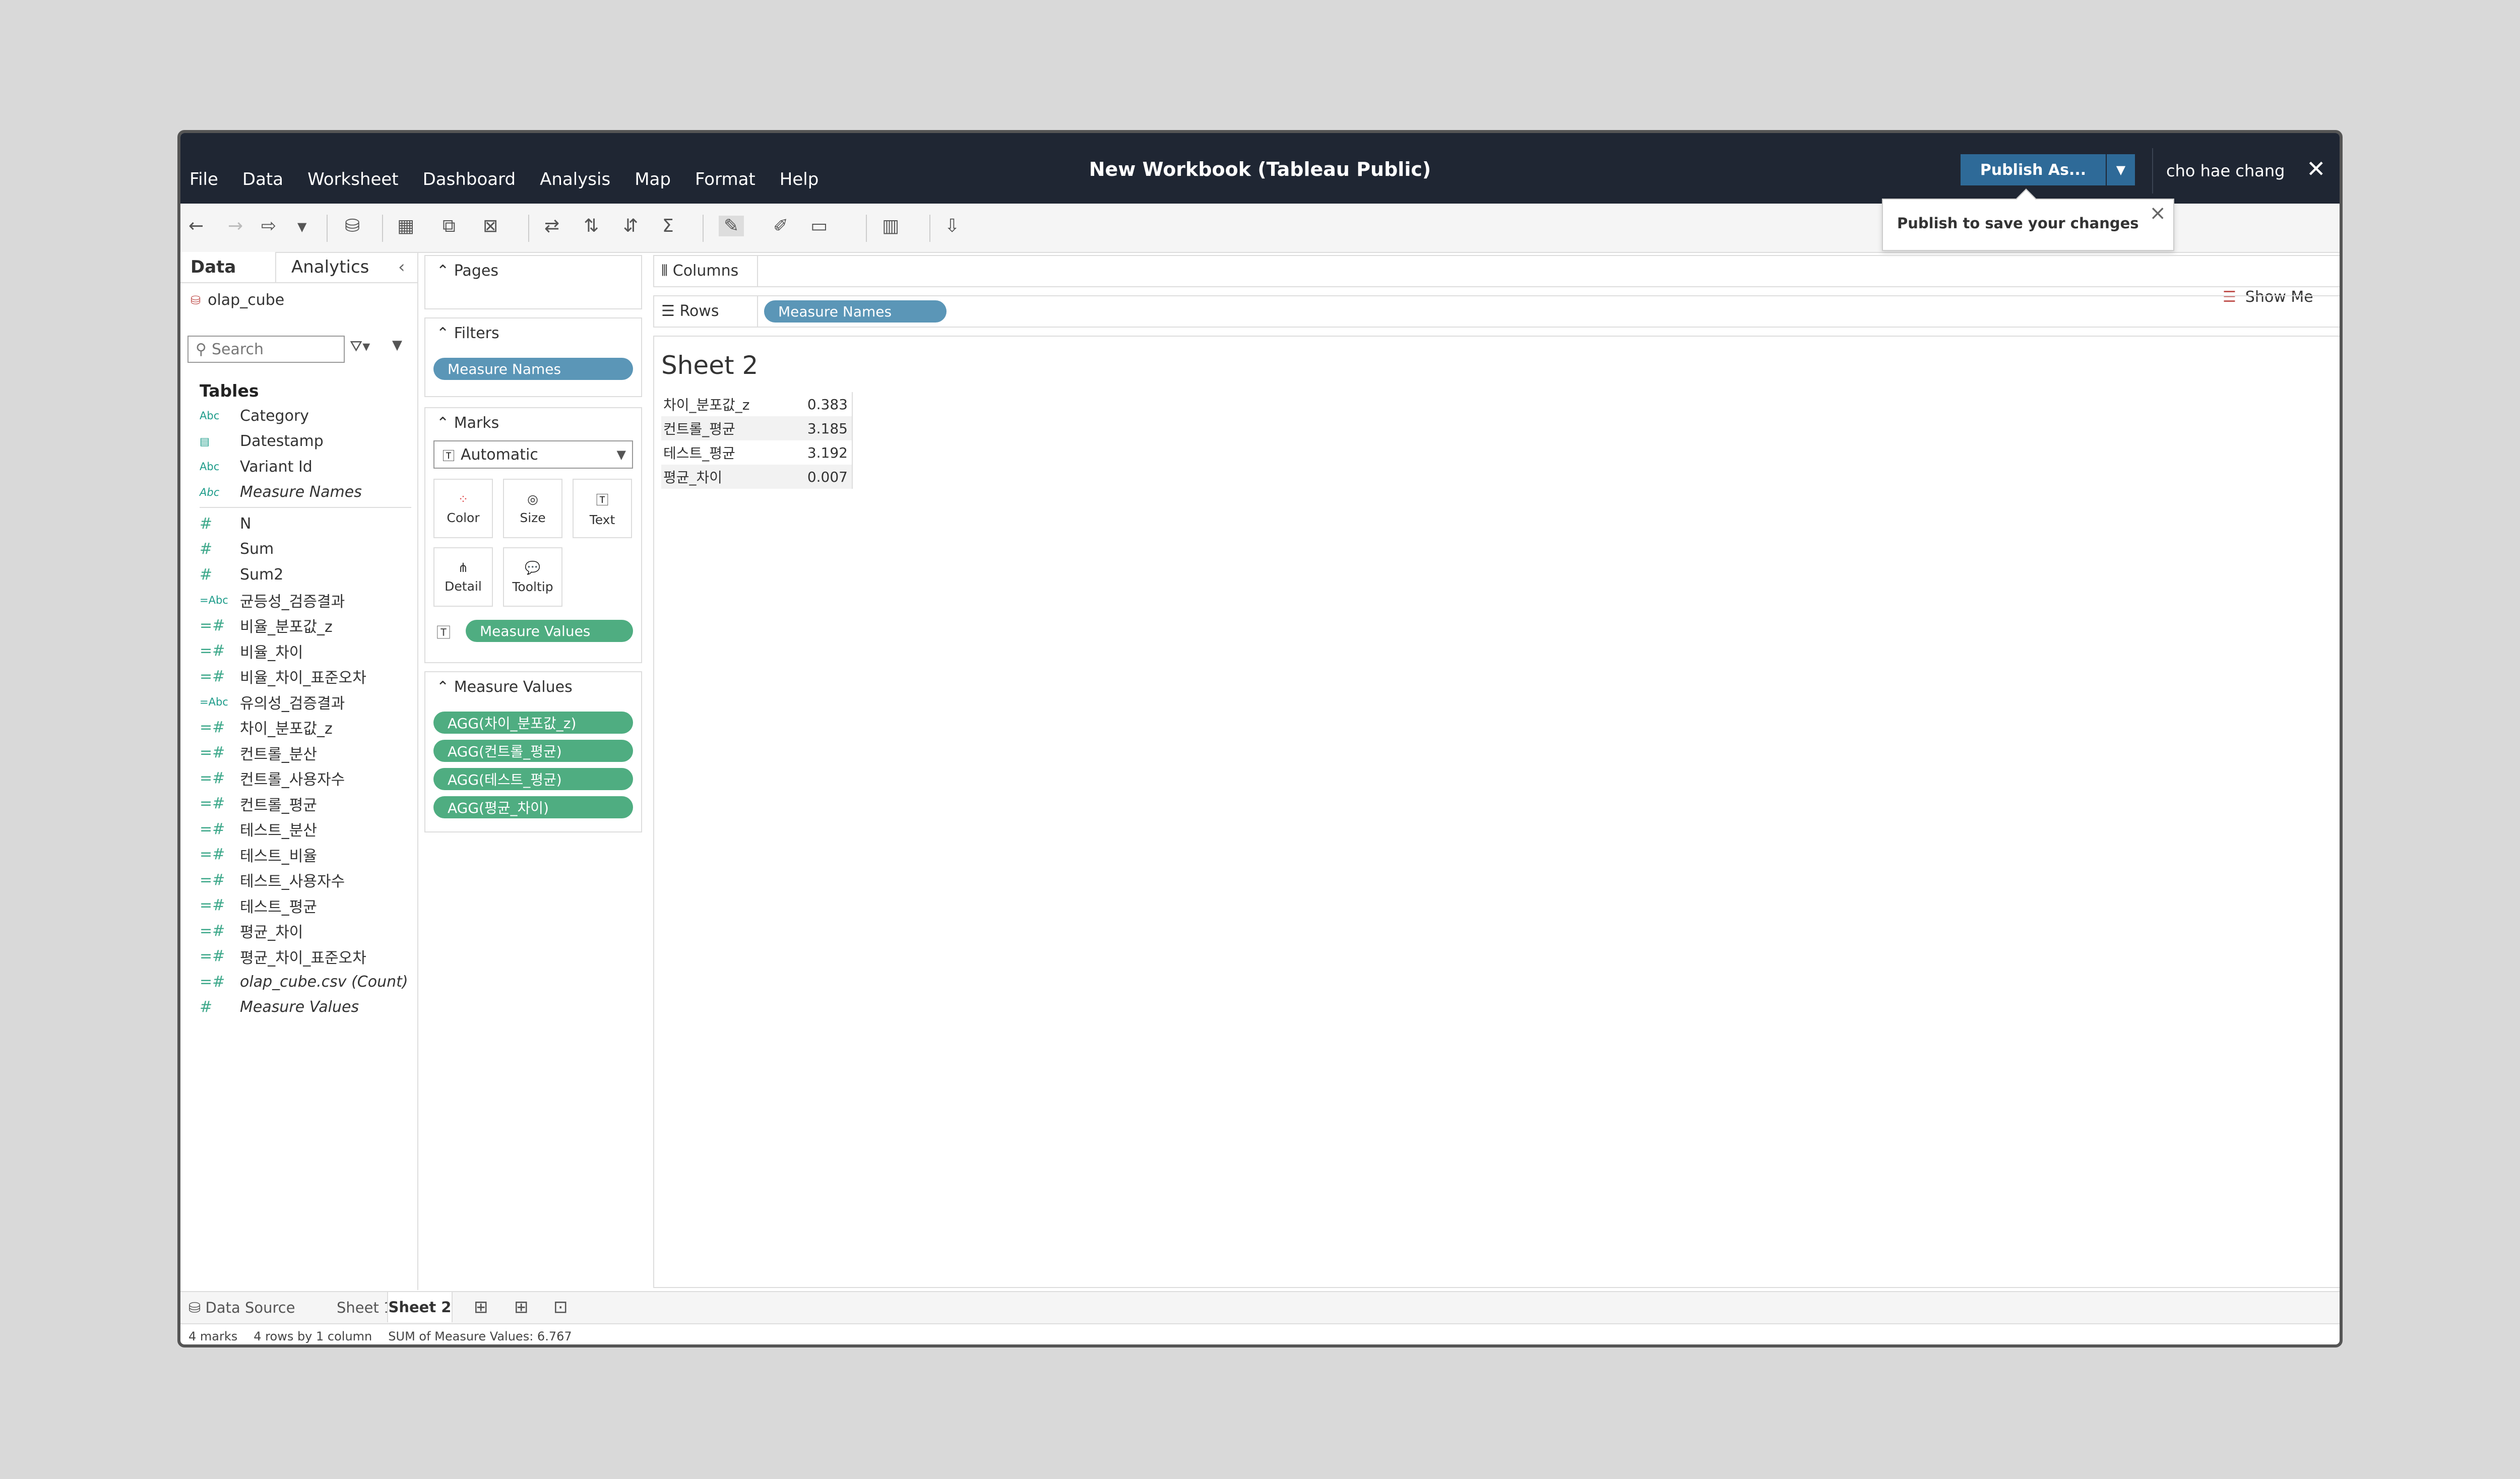 This screenshot has width=2520, height=1479. What do you see at coordinates (533, 779) in the screenshot?
I see `measure-value-pill: AGG(테스트_평균)` at bounding box center [533, 779].